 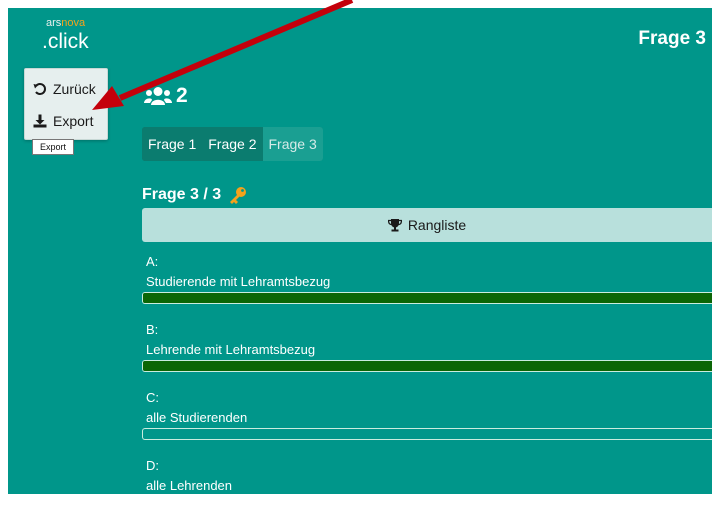 I want to click on answer-letter: C:, so click(x=152, y=397).